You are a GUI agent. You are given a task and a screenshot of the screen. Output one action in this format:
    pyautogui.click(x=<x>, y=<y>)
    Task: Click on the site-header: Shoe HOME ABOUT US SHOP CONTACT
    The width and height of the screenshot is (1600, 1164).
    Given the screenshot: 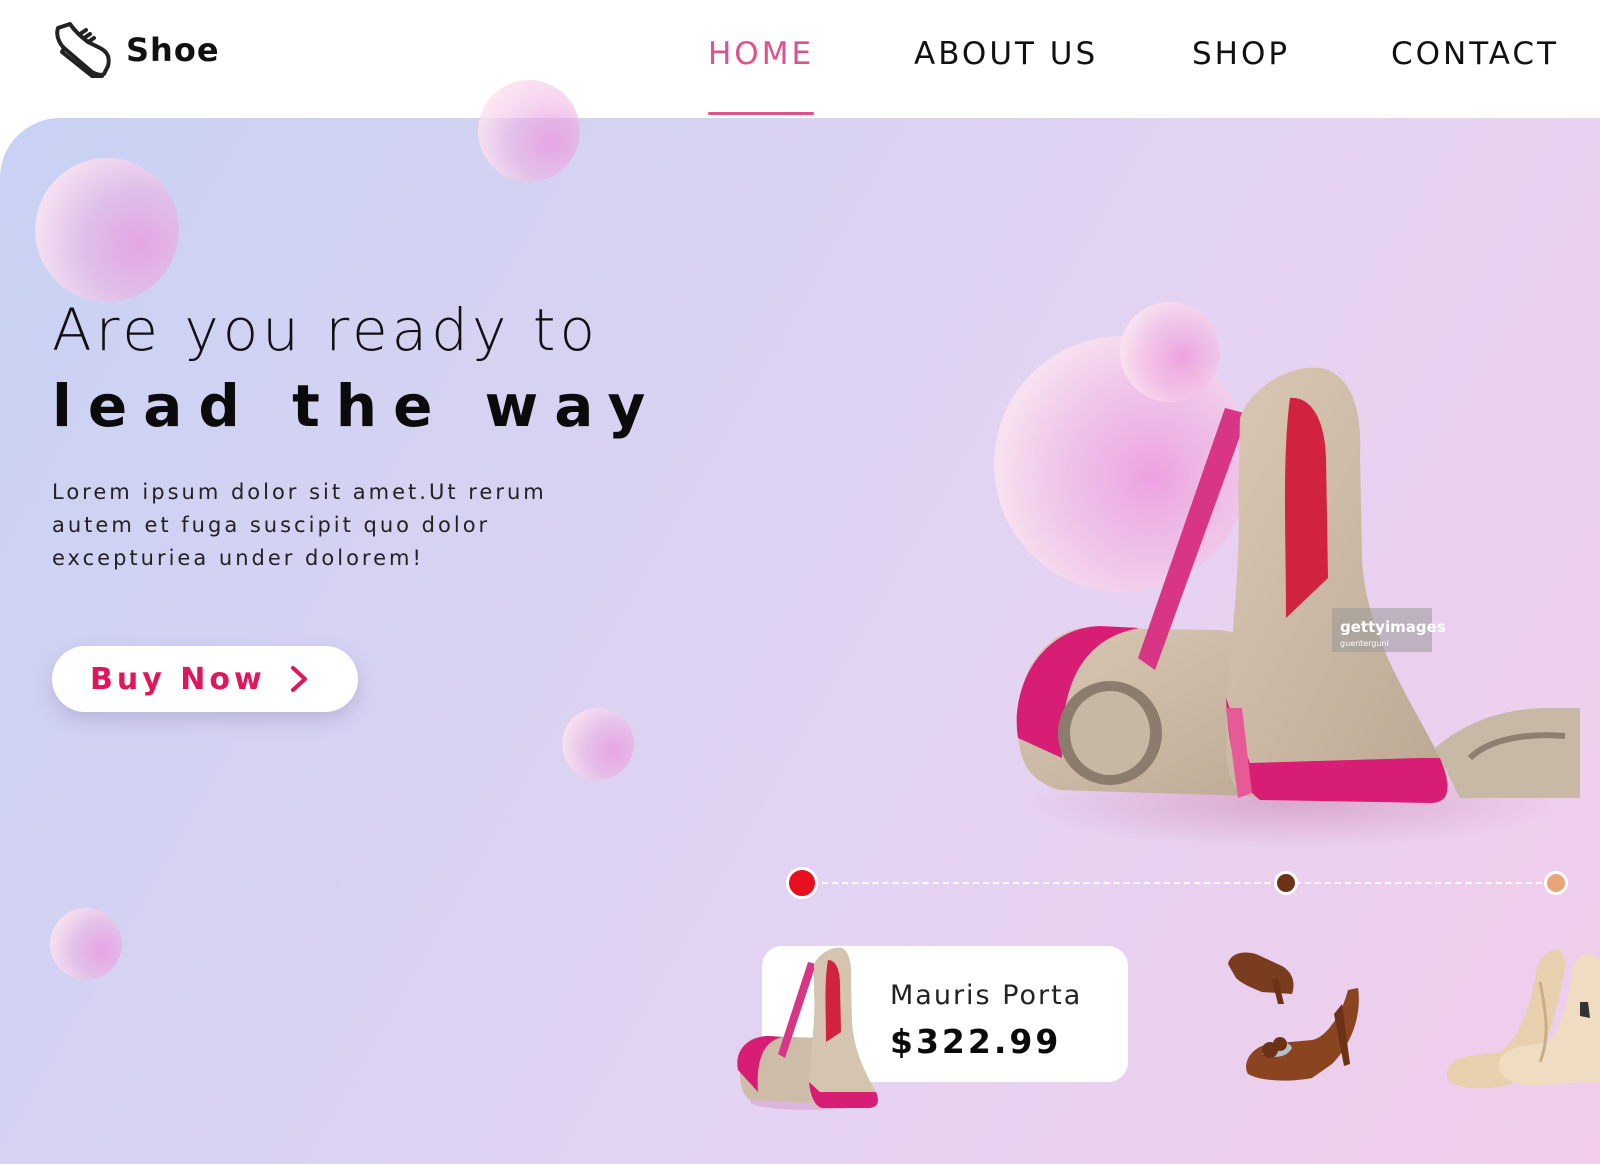 What is the action you would take?
    pyautogui.click(x=800, y=59)
    